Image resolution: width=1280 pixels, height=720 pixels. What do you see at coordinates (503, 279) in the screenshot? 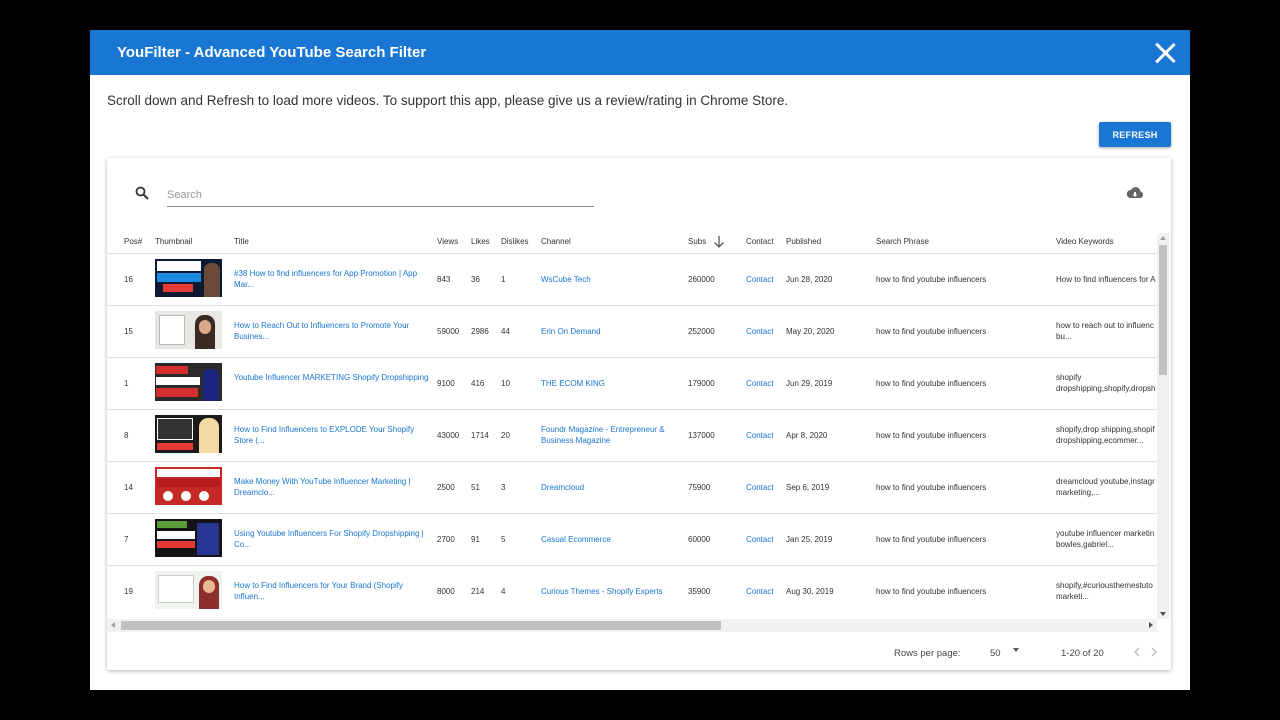
I see `dislikes-cell: 1` at bounding box center [503, 279].